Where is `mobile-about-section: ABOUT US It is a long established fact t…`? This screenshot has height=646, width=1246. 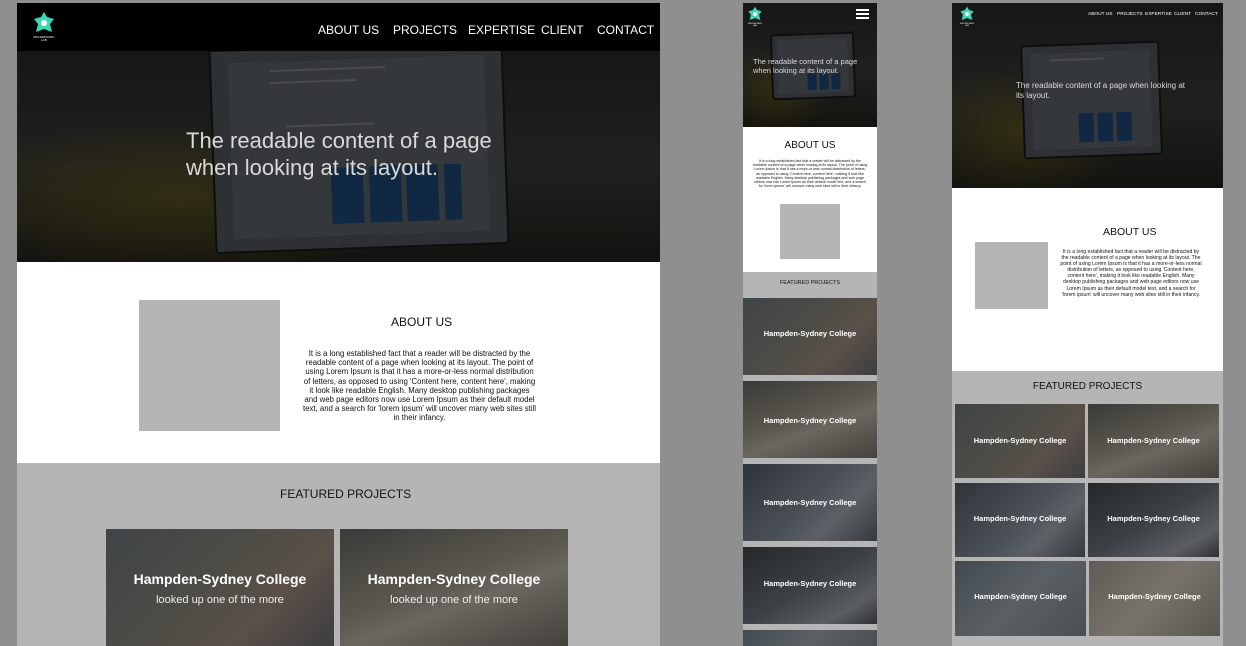 mobile-about-section: ABOUT US It is a long established fact t… is located at coordinates (810, 199).